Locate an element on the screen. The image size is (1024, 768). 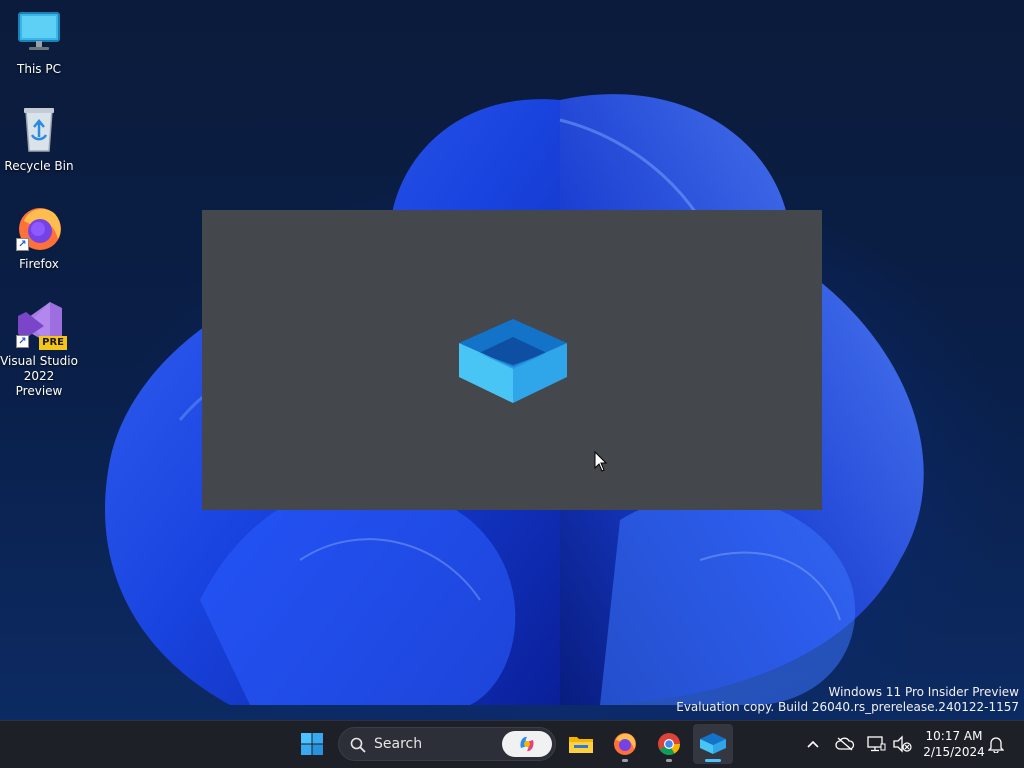
start-icon is located at coordinates (312, 744).